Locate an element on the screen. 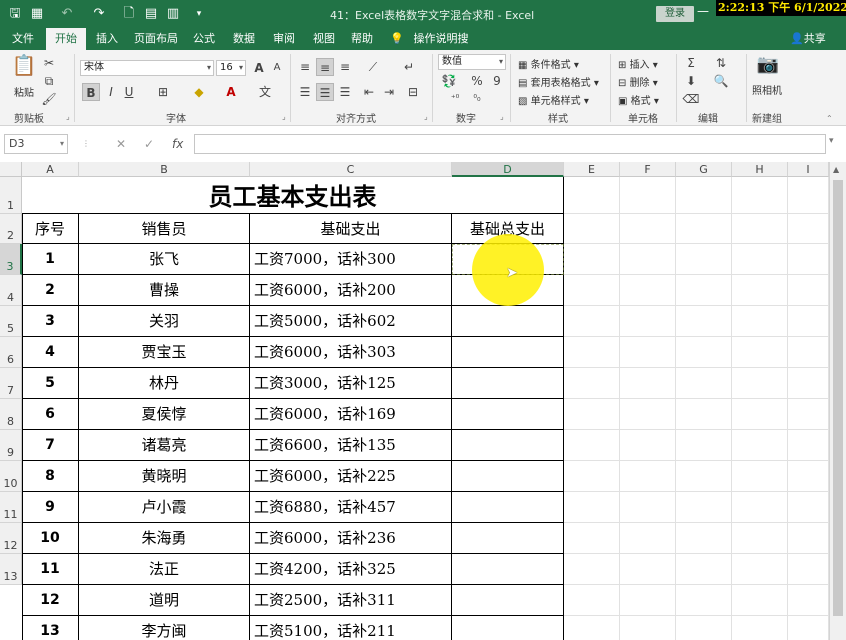 This screenshot has width=846, height=640. font-color-icon: A is located at coordinates (231, 92).